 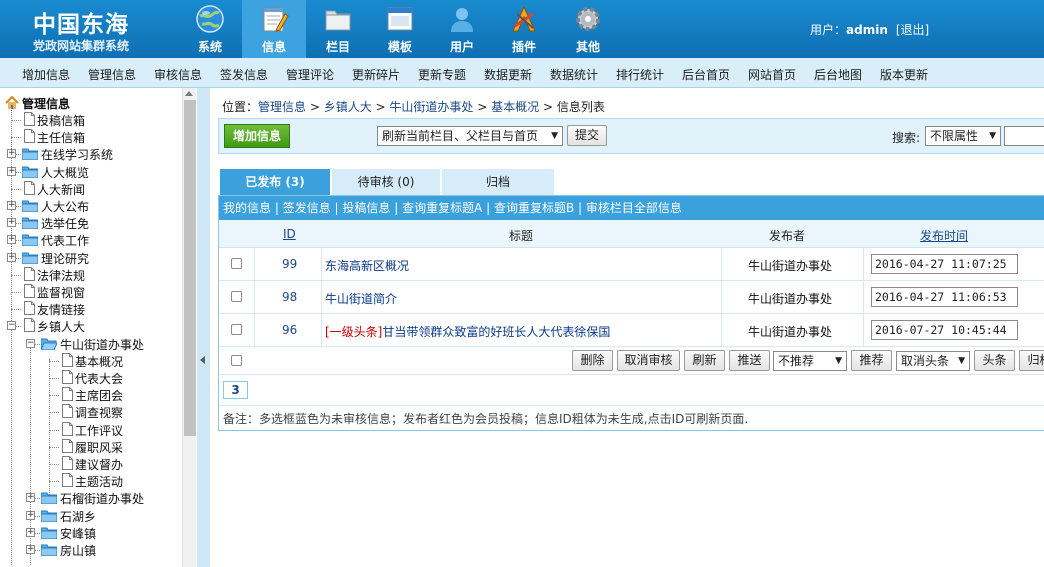 What do you see at coordinates (91, 412) in the screenshot?
I see `tree-item-inspection: 调查视察` at bounding box center [91, 412].